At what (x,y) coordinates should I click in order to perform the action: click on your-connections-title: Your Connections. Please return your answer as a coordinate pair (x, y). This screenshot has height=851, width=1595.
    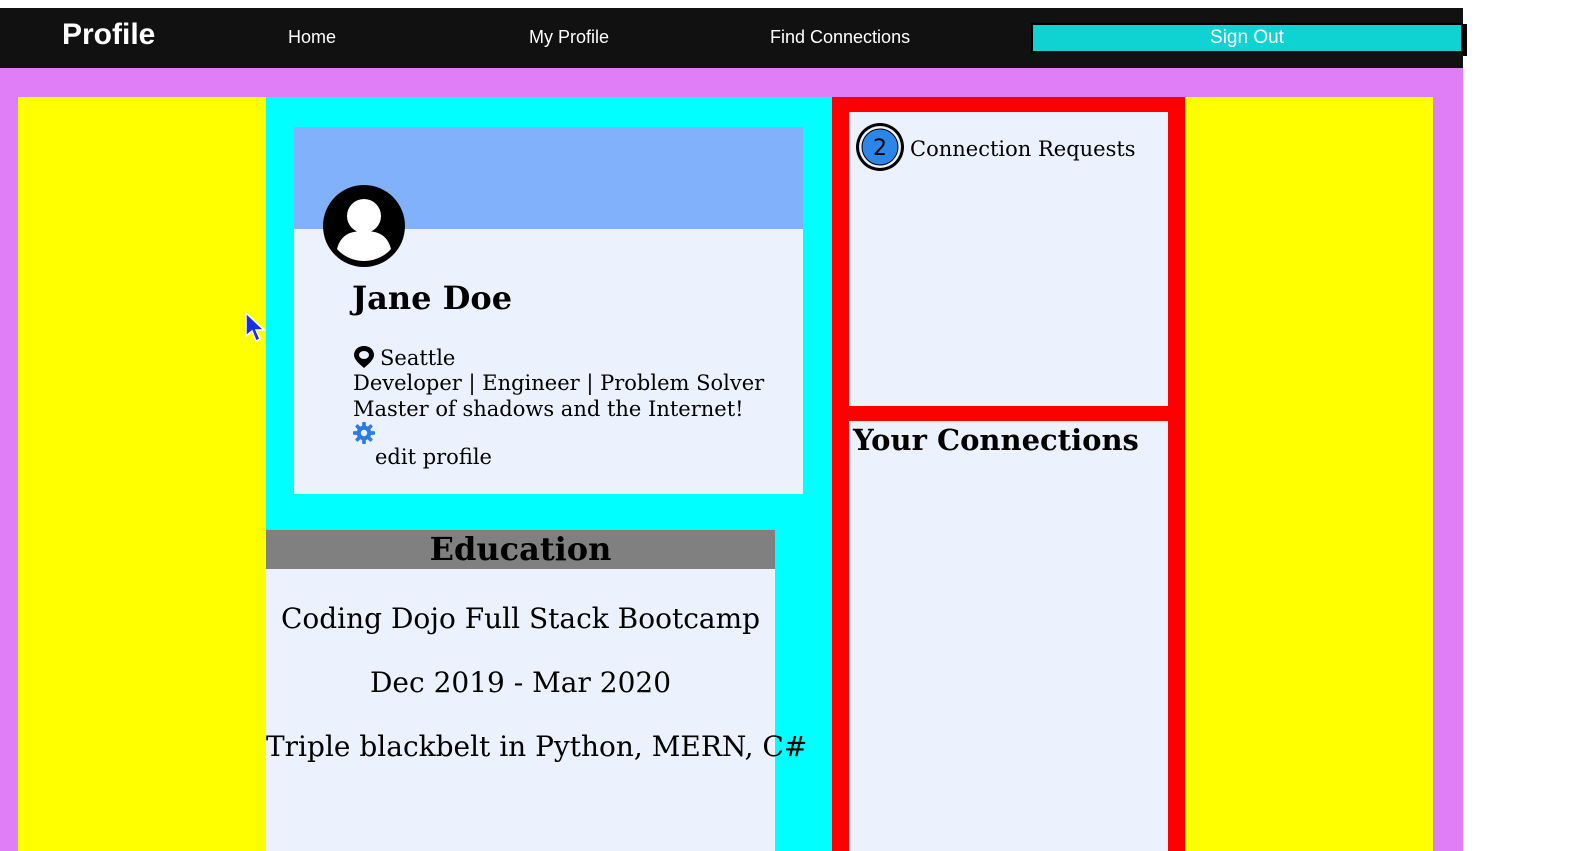
    Looking at the image, I should click on (996, 440).